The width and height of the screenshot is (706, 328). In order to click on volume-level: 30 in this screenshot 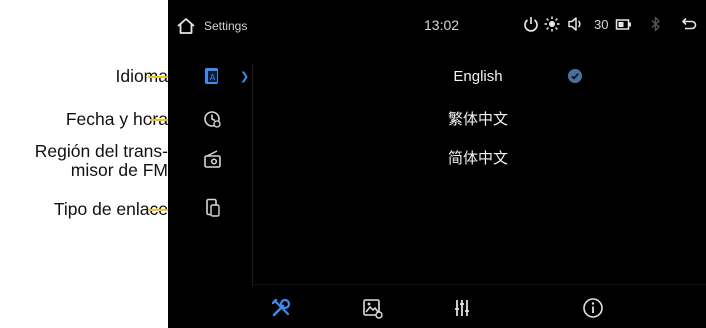, I will do `click(601, 24)`.